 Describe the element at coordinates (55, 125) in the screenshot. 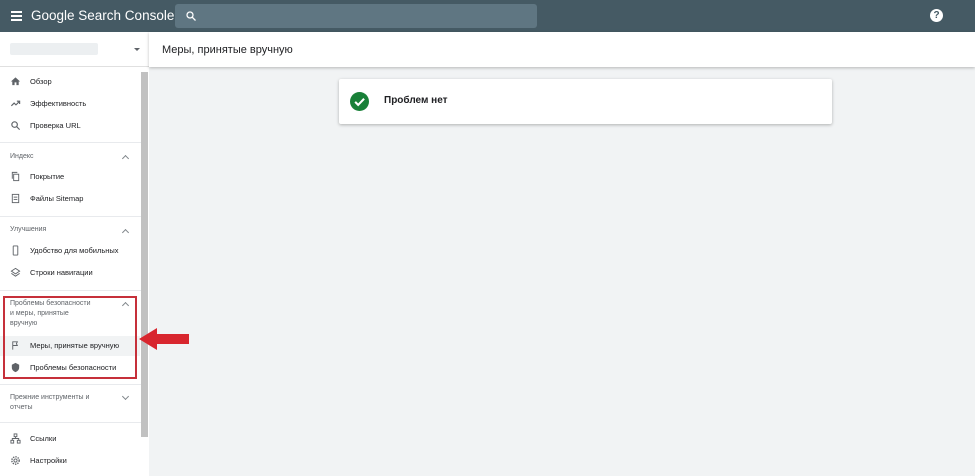

I see `sidebar-item-label: Проверка URL` at that location.